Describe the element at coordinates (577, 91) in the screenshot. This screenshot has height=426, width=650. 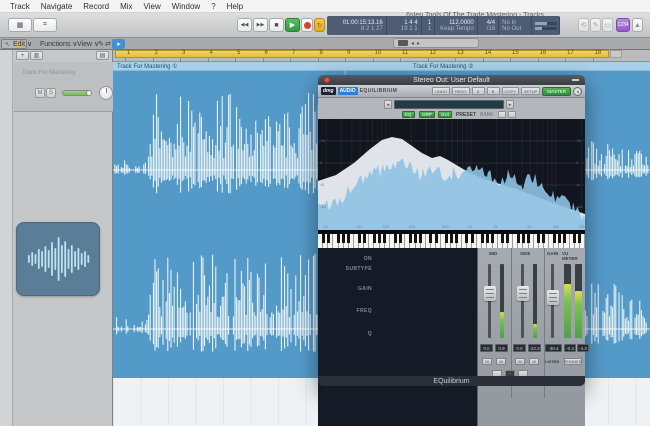
I see `power-button` at that location.